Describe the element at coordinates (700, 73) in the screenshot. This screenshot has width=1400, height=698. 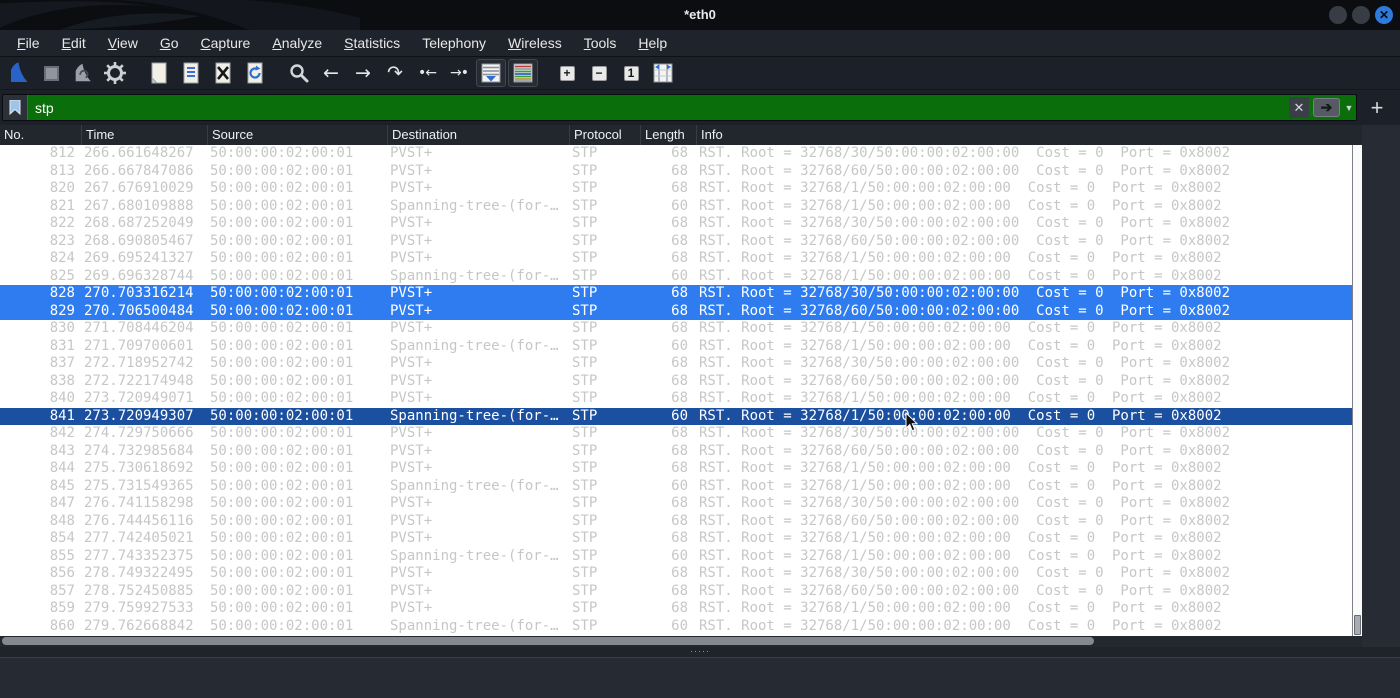
I see `main-toolbar: ← → ↷ •← →• + − 1` at that location.